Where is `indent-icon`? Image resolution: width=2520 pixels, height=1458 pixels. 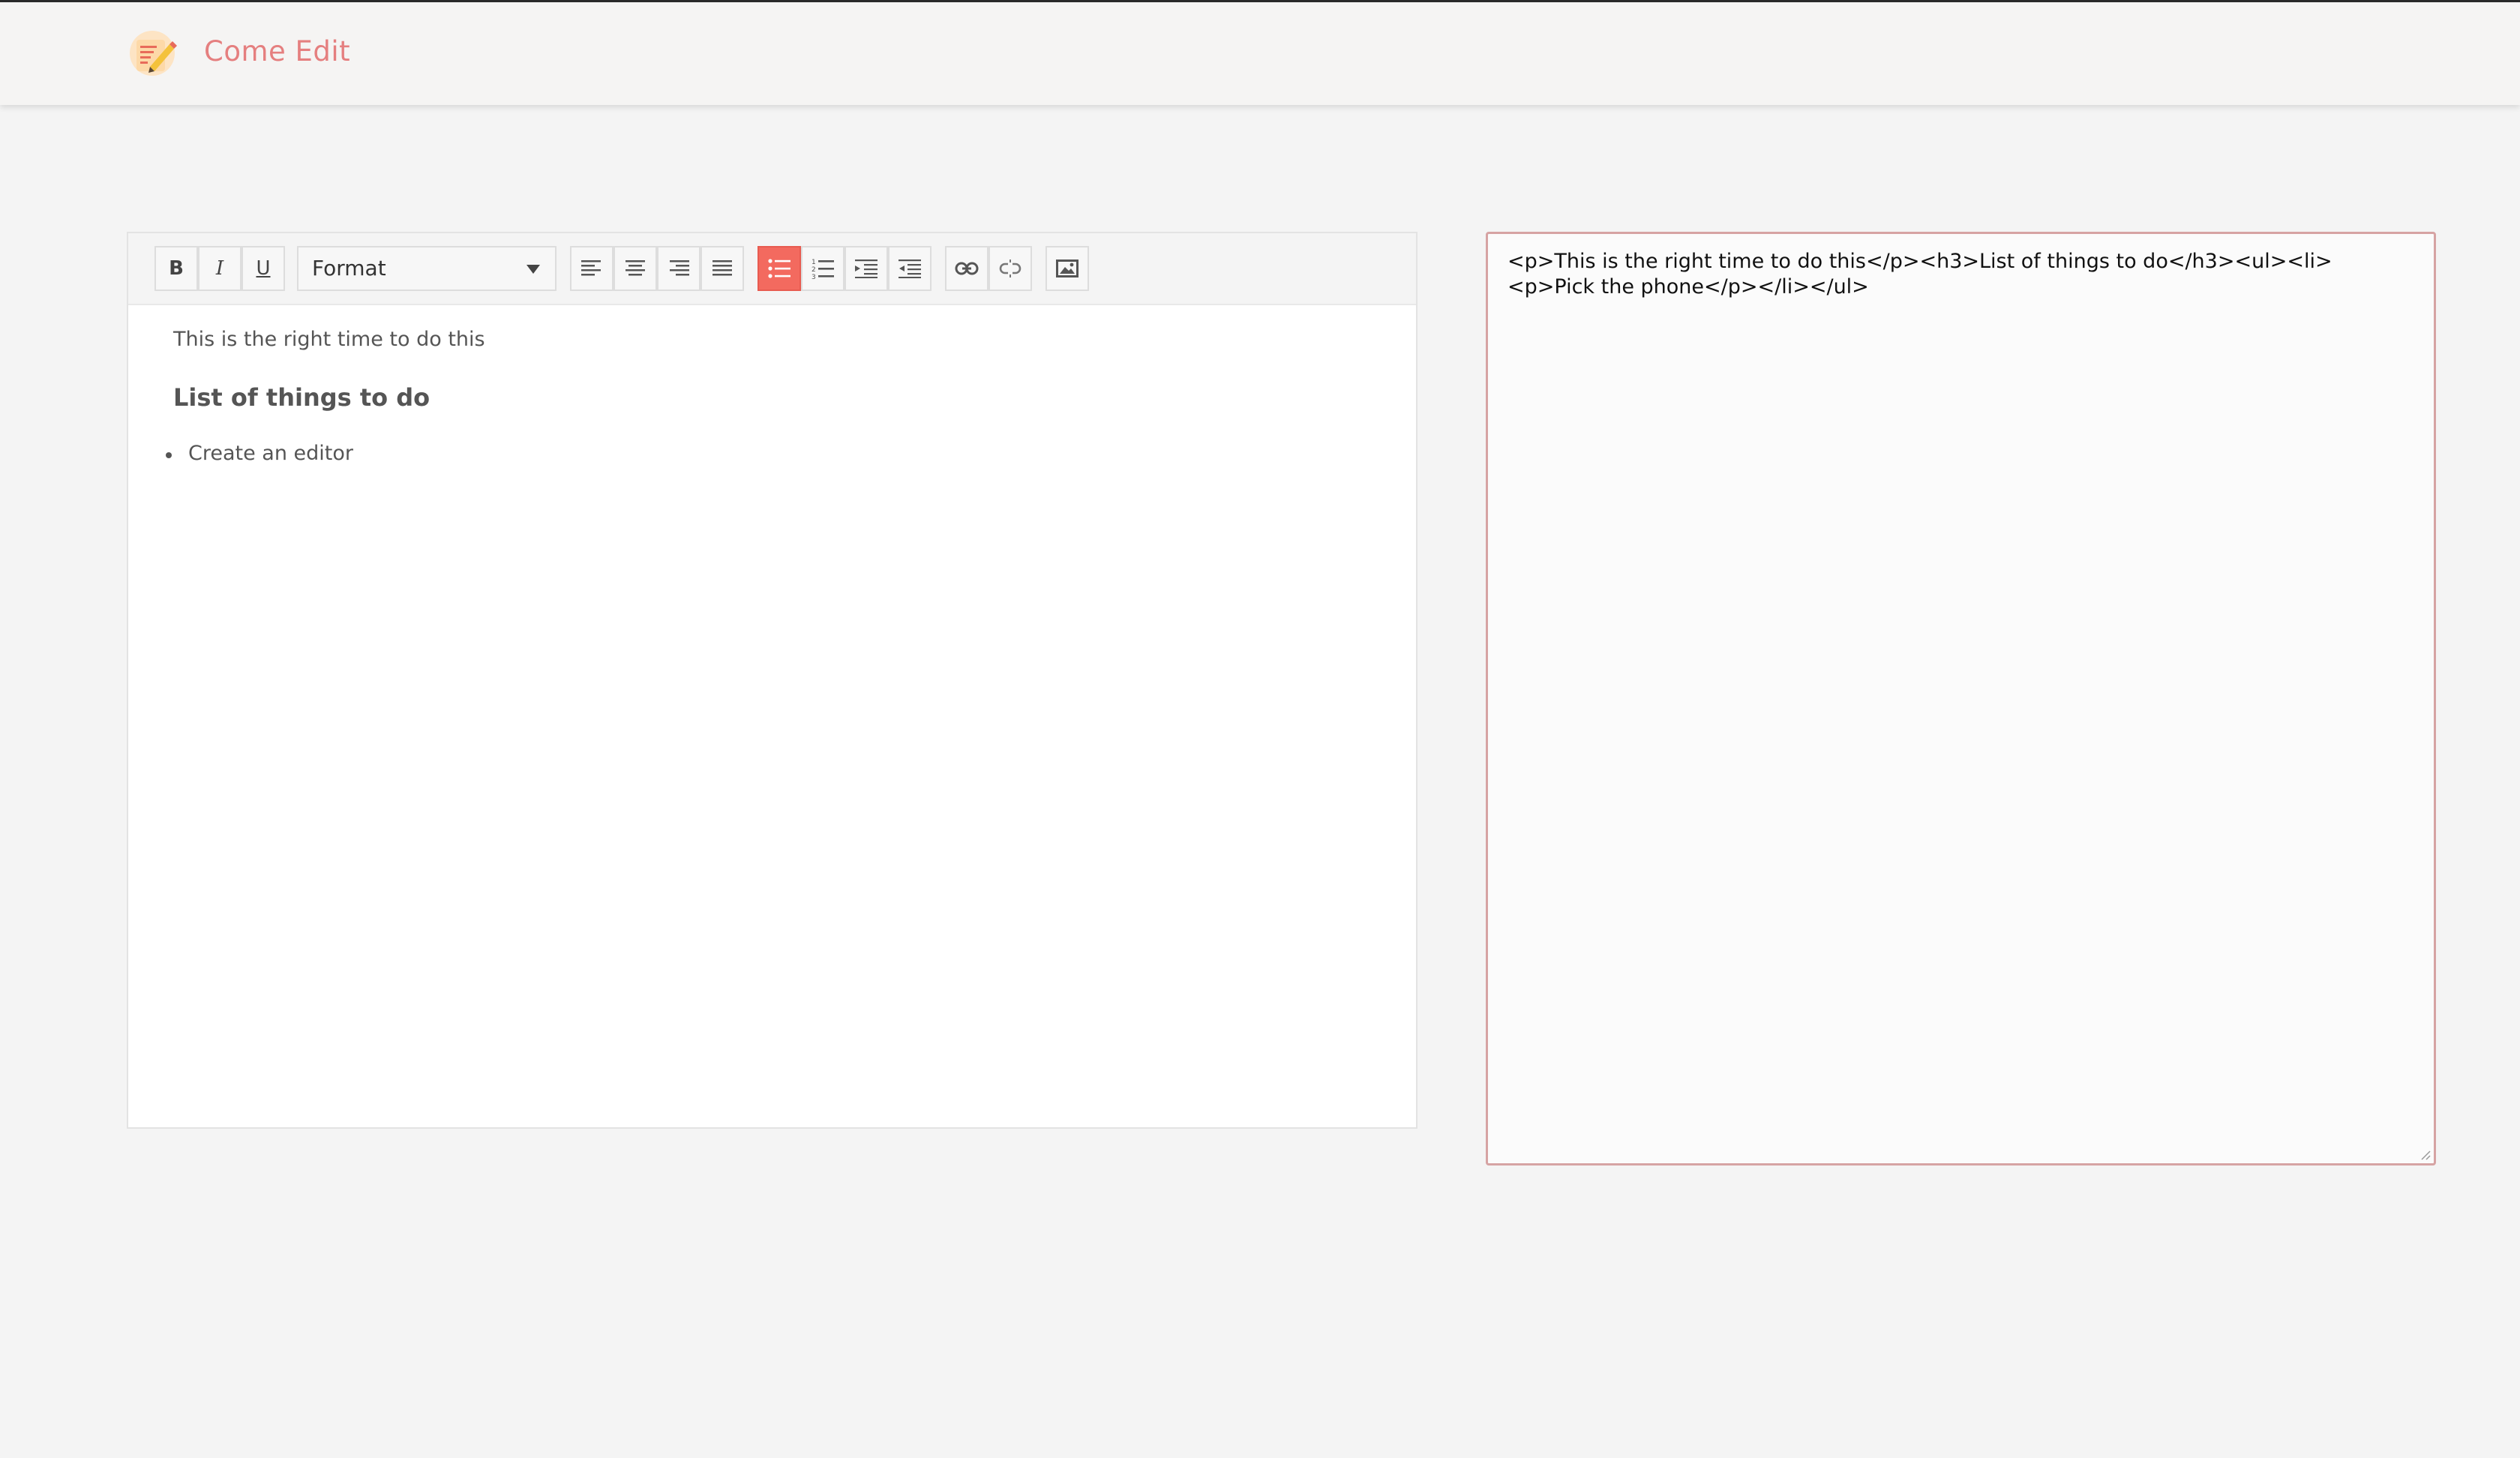
indent-icon is located at coordinates (866, 269).